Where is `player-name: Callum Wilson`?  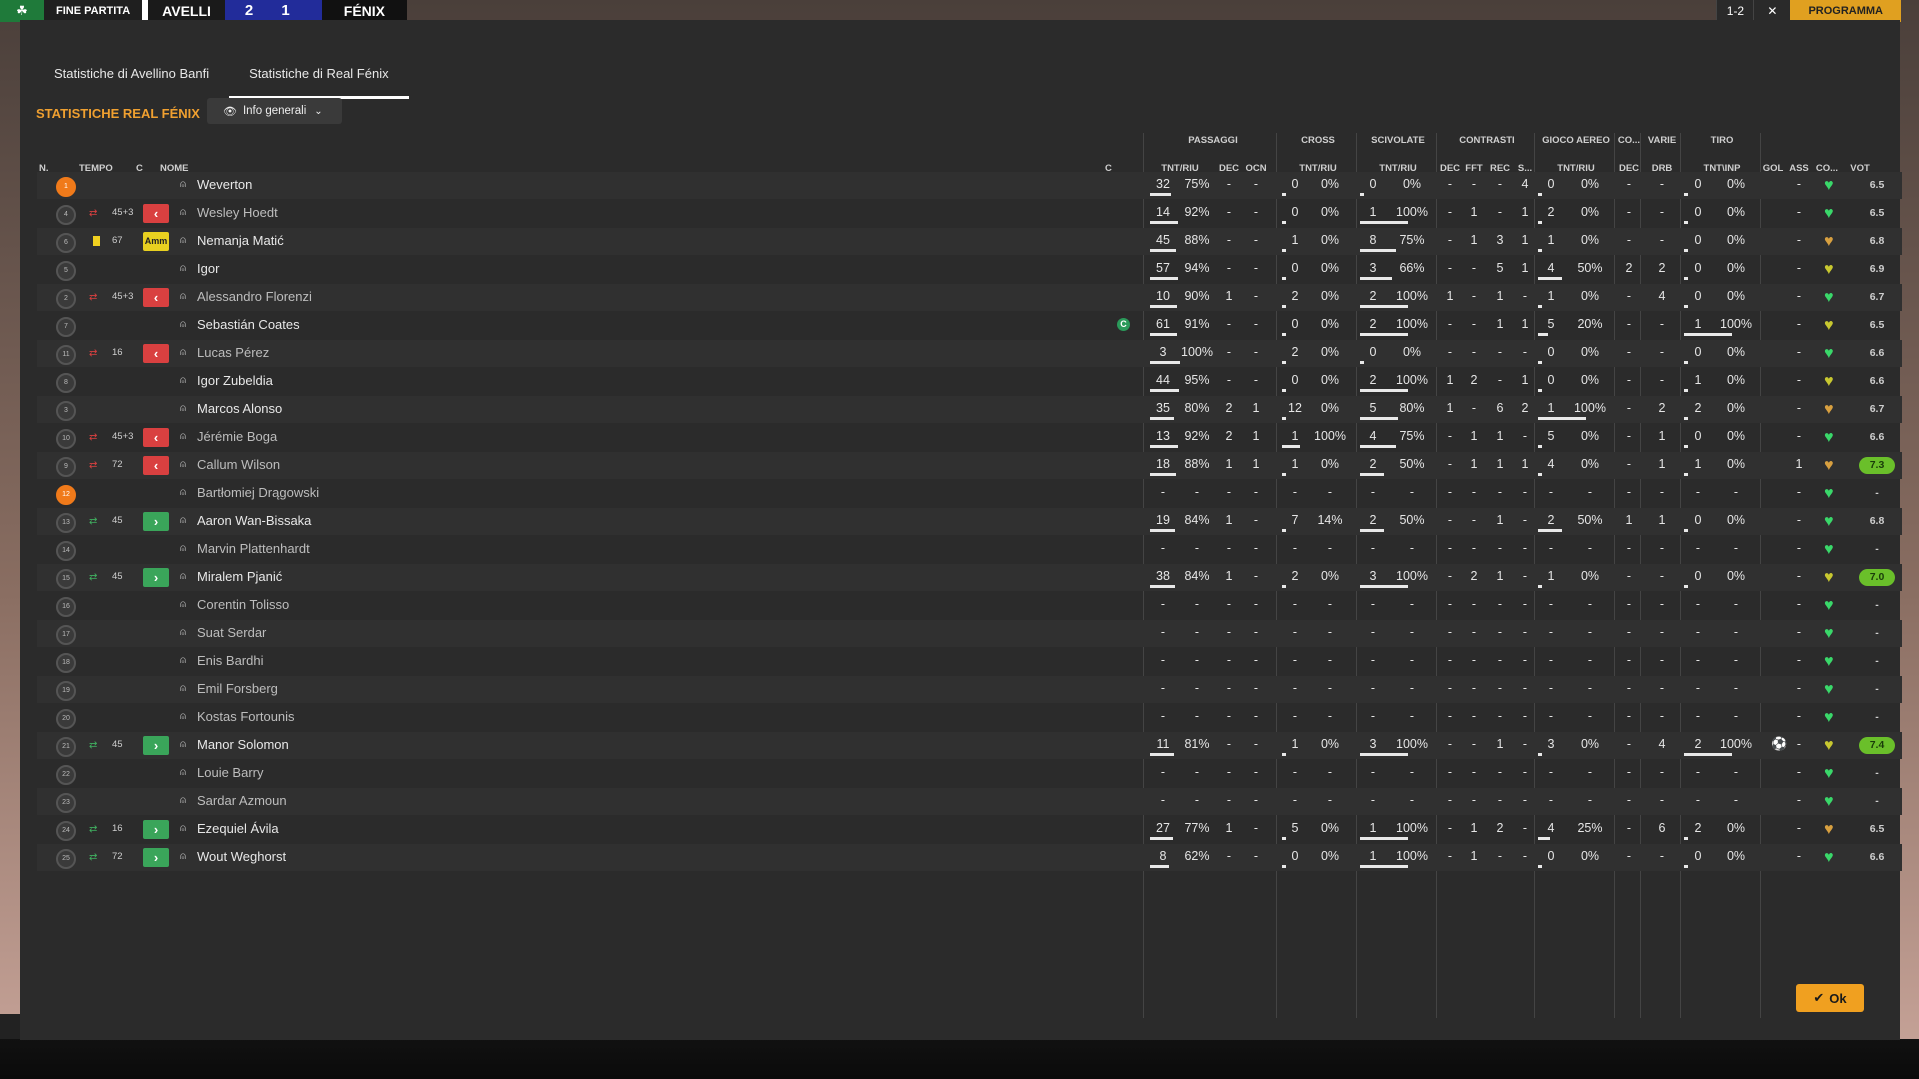 player-name: Callum Wilson is located at coordinates (238, 465).